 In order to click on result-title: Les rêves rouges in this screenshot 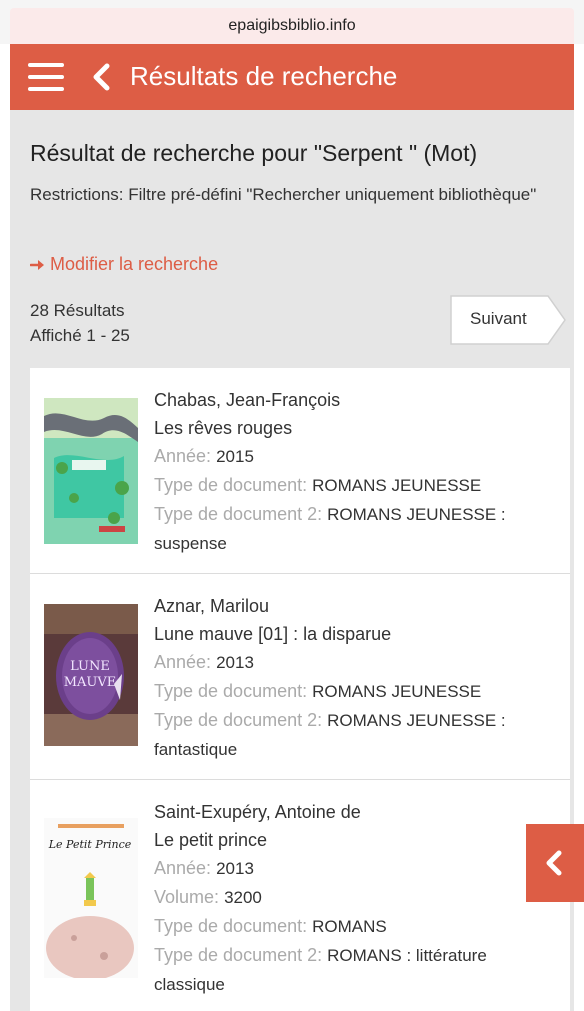, I will do `click(359, 428)`.